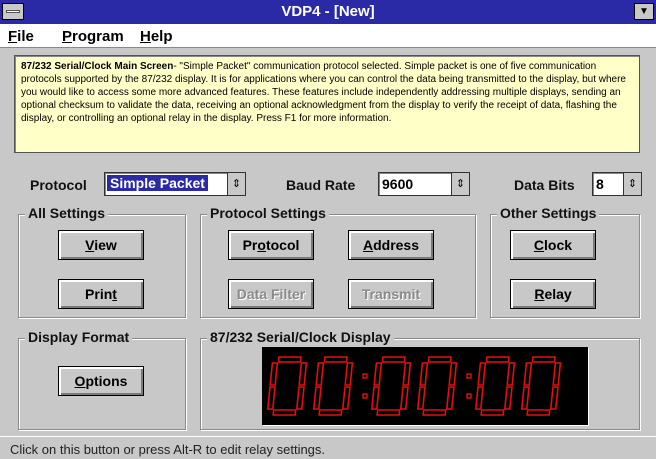 This screenshot has width=656, height=459. I want to click on clock-button: Clock, so click(553, 245).